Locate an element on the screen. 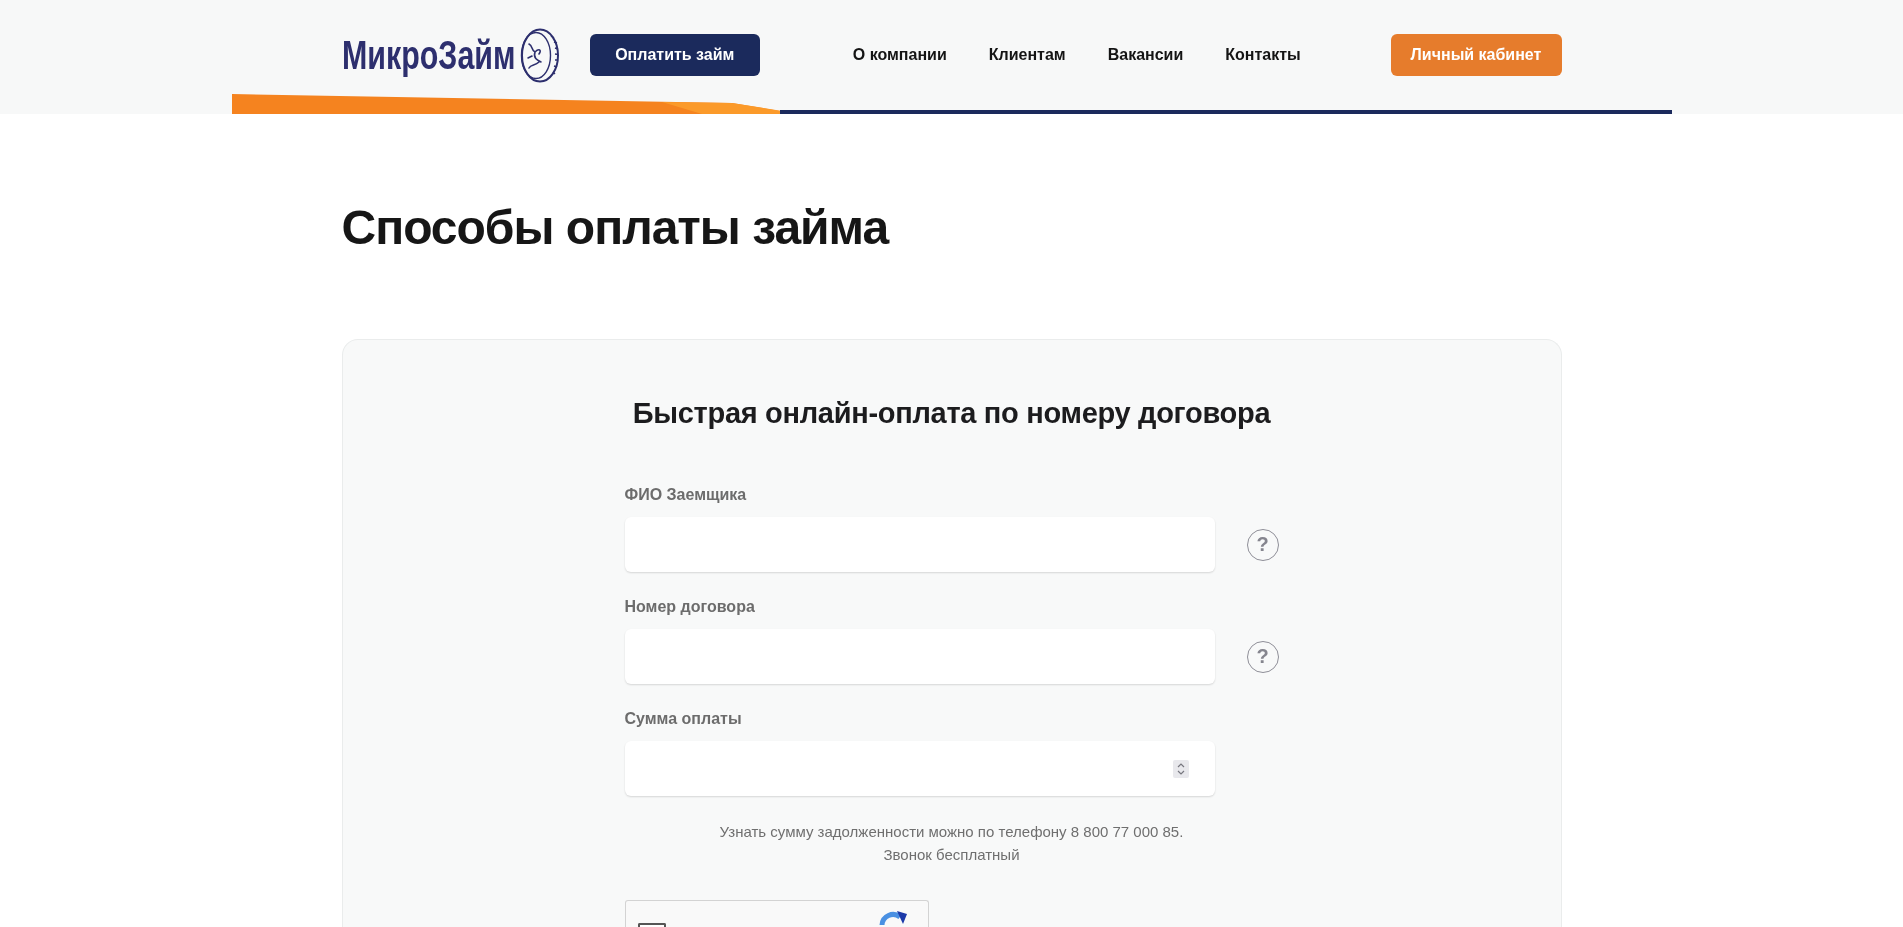  nav-link: Контакты is located at coordinates (1263, 55).